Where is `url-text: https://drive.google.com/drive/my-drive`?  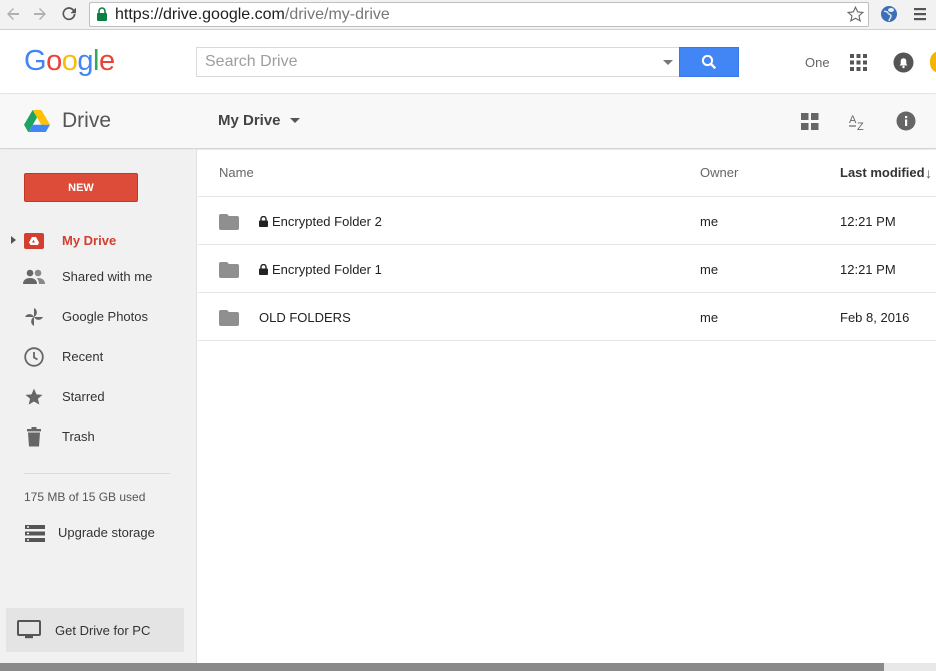 url-text: https://drive.google.com/drive/my-drive is located at coordinates (252, 14).